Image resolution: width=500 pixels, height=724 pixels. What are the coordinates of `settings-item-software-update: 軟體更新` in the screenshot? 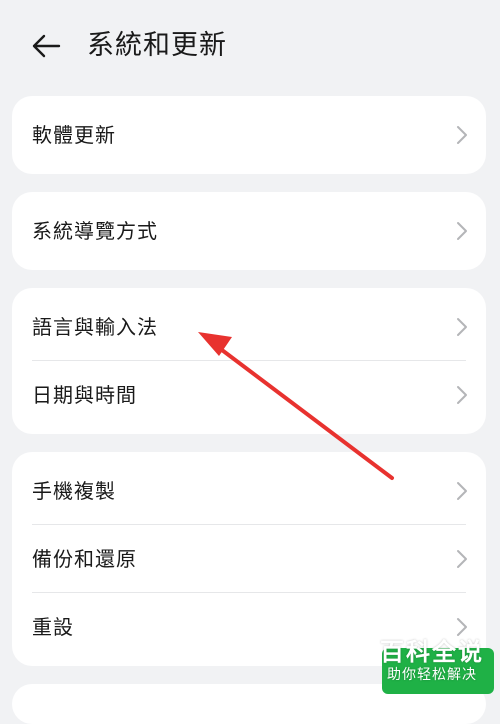 It's located at (249, 135).